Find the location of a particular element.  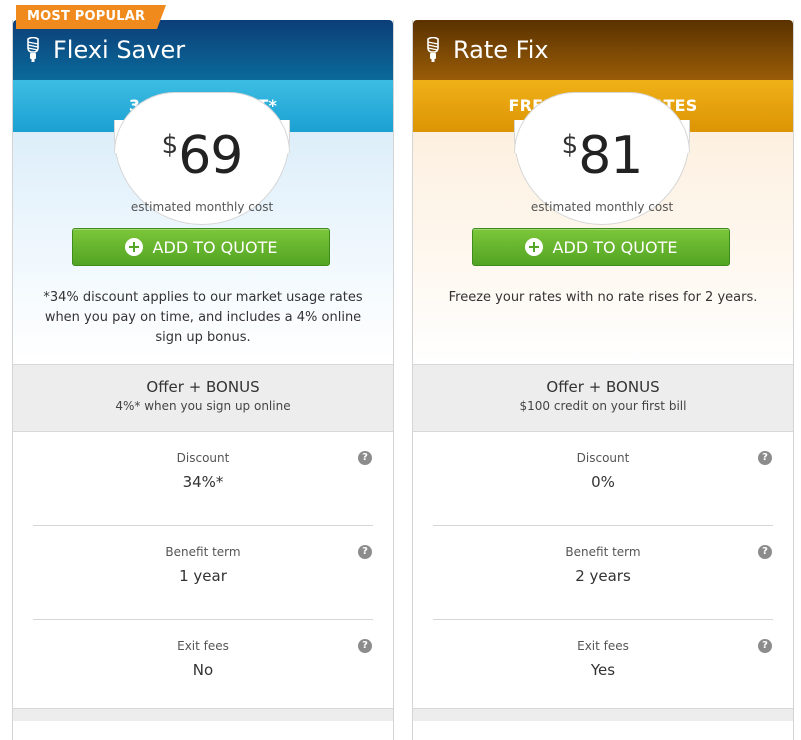

feature-row-exit-fees: Exit fees No ? is located at coordinates (203, 666).